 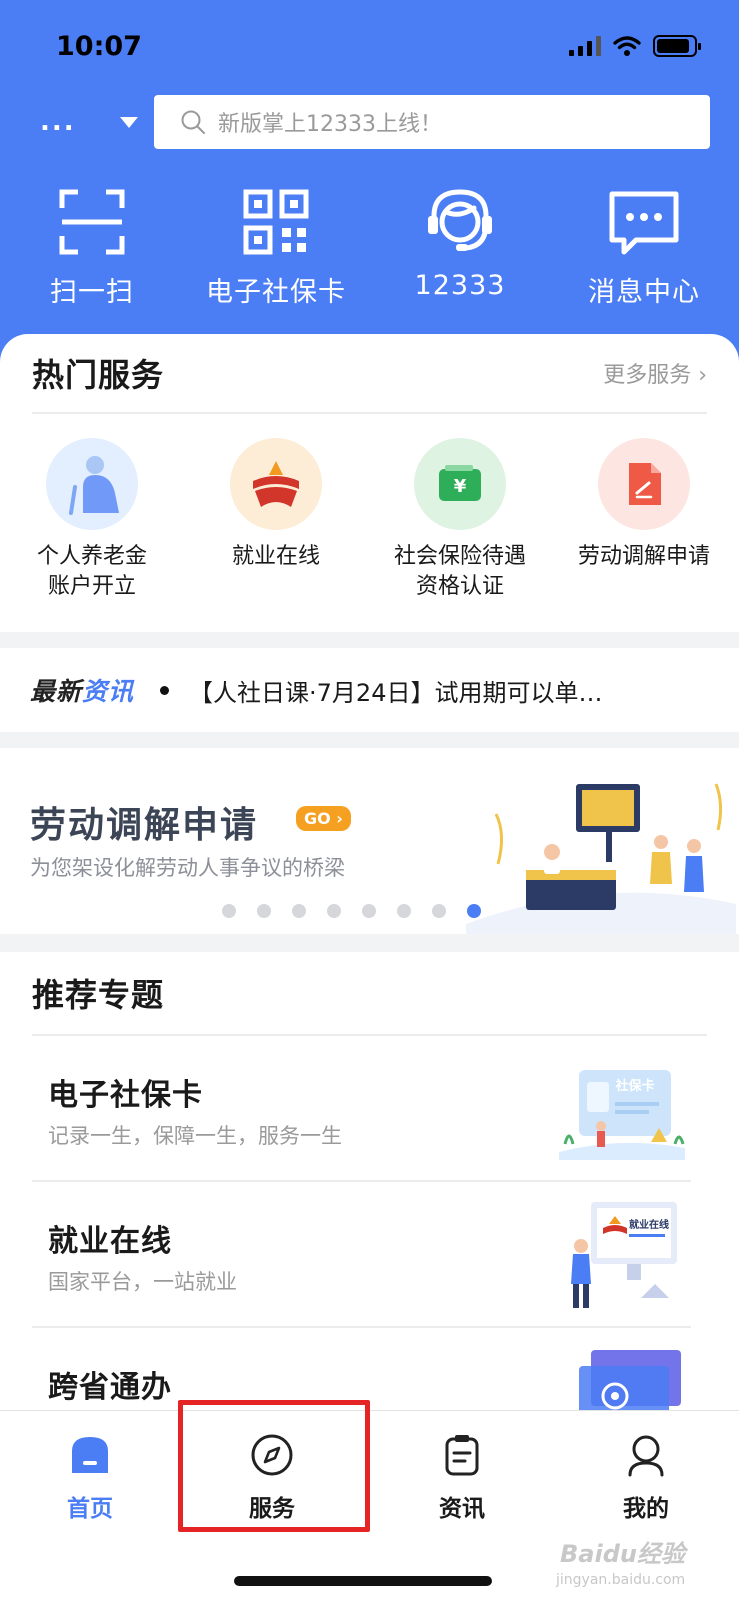 What do you see at coordinates (92, 572) in the screenshot?
I see `service-label: 个人养老金 账户开立` at bounding box center [92, 572].